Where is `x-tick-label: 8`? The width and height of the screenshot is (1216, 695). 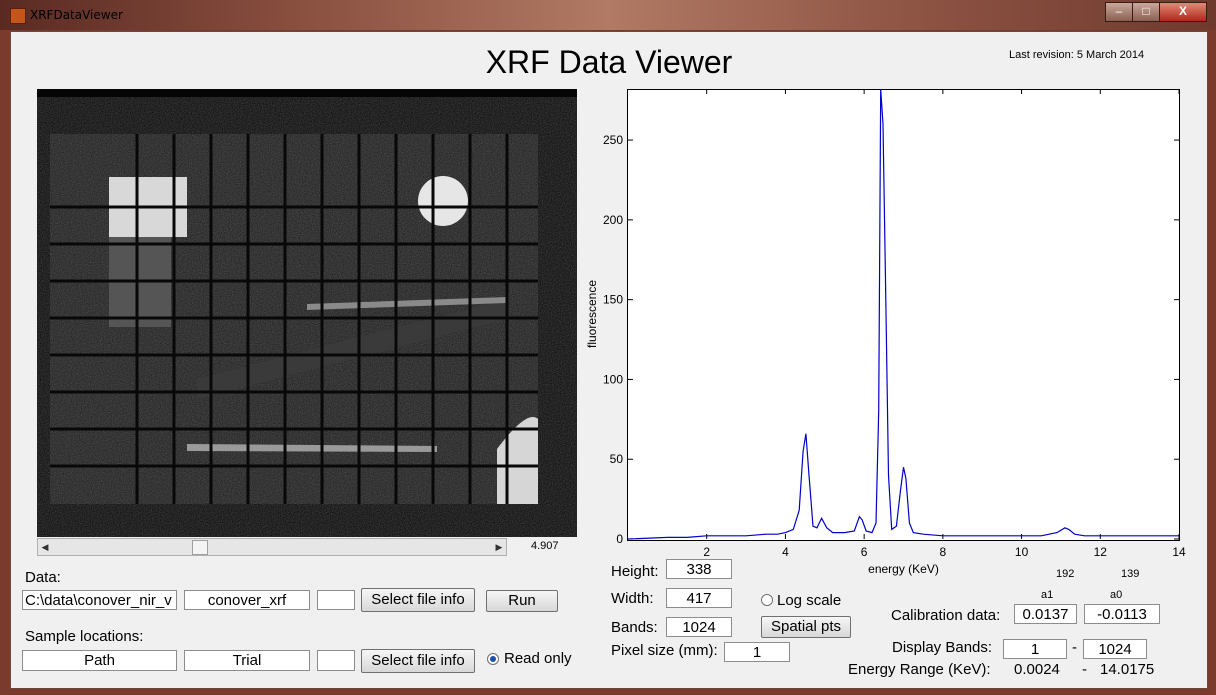
x-tick-label: 8 is located at coordinates (943, 552).